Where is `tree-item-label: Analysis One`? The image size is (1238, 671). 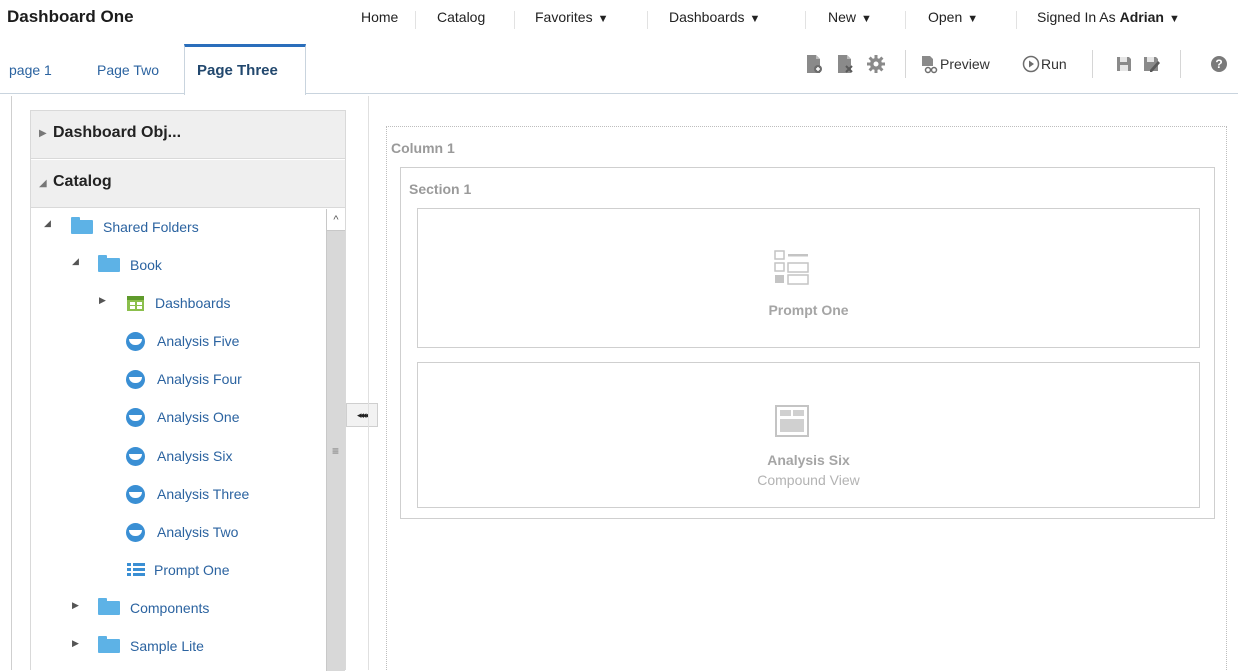
tree-item-label: Analysis One is located at coordinates (198, 417).